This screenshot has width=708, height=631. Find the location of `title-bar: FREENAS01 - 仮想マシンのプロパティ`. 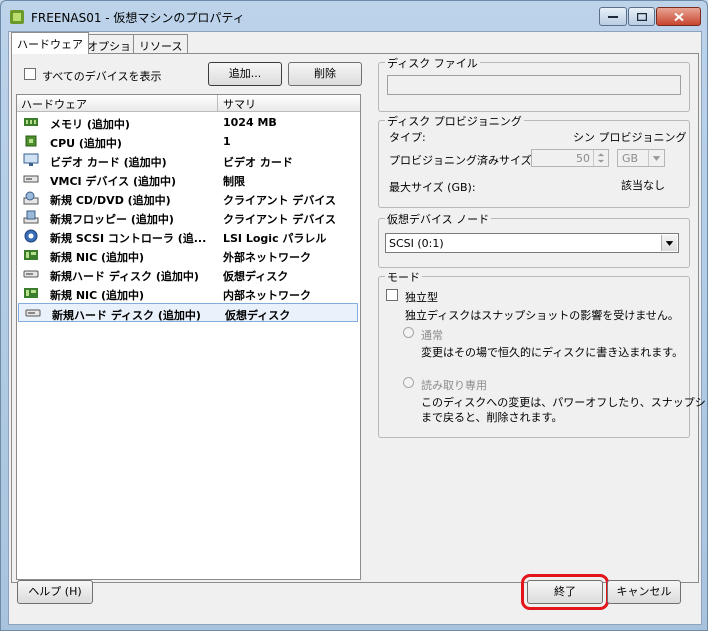

title-bar: FREENAS01 - 仮想マシンのプロパティ is located at coordinates (354, 16).